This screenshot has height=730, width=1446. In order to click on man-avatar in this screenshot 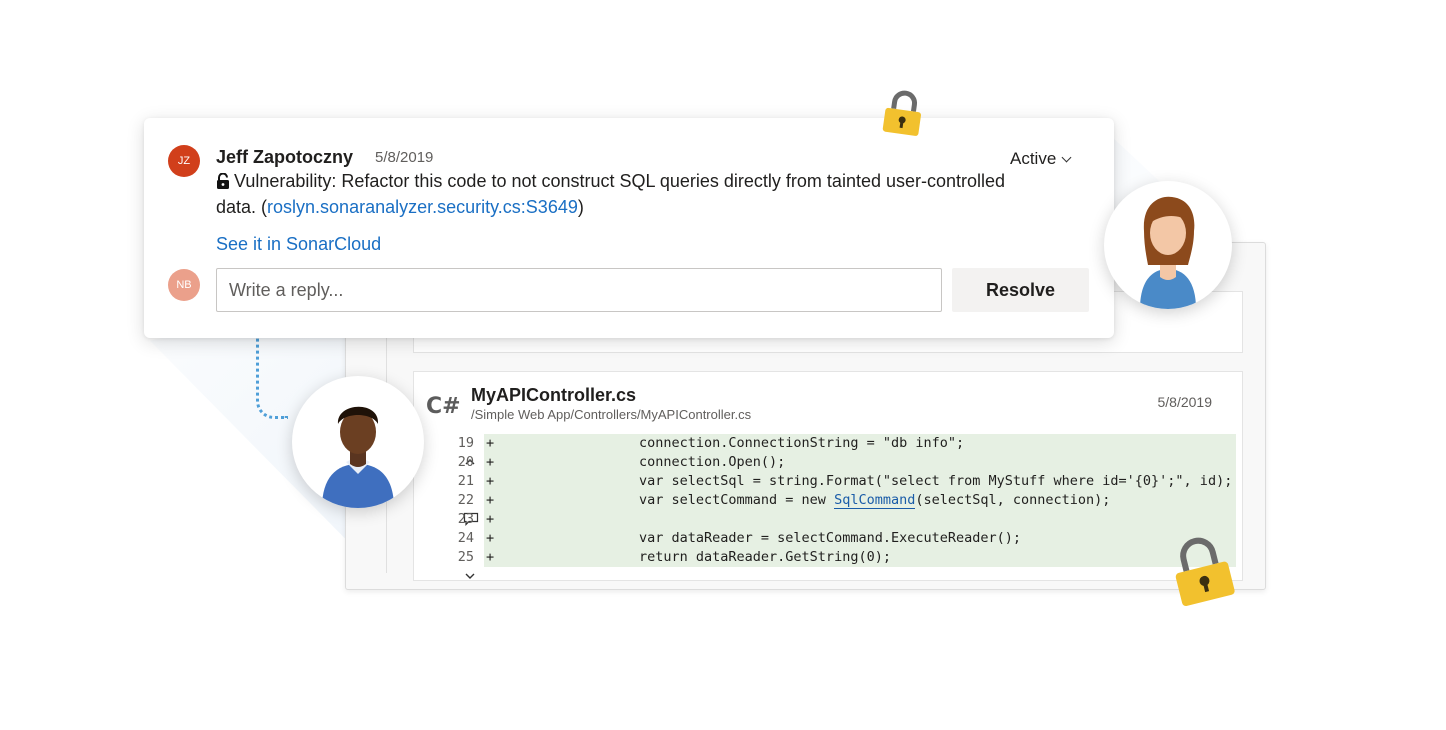, I will do `click(358, 442)`.